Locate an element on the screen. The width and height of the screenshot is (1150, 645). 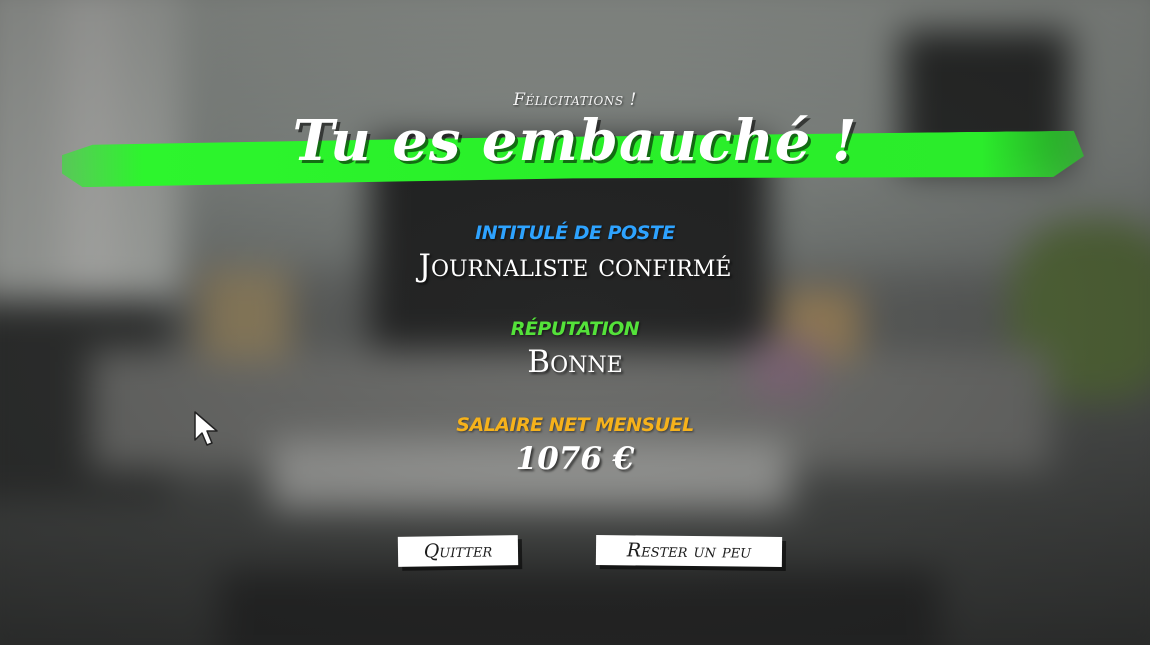
reputation-value: Bonne is located at coordinates (575, 362).